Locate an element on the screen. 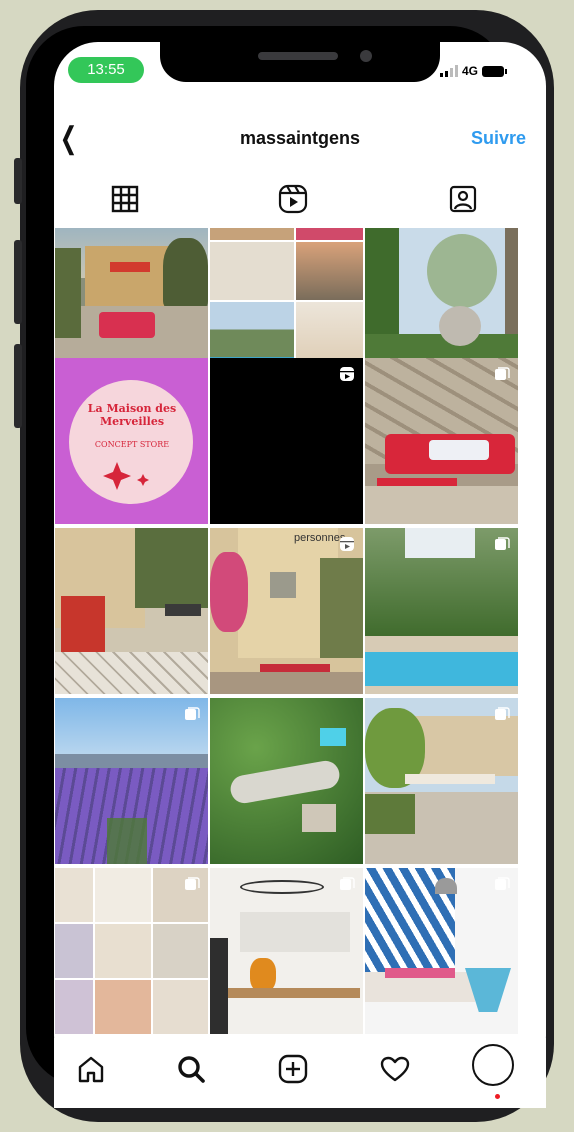 This screenshot has height=1132, width=574. post-lamp is located at coordinates (446, 886).